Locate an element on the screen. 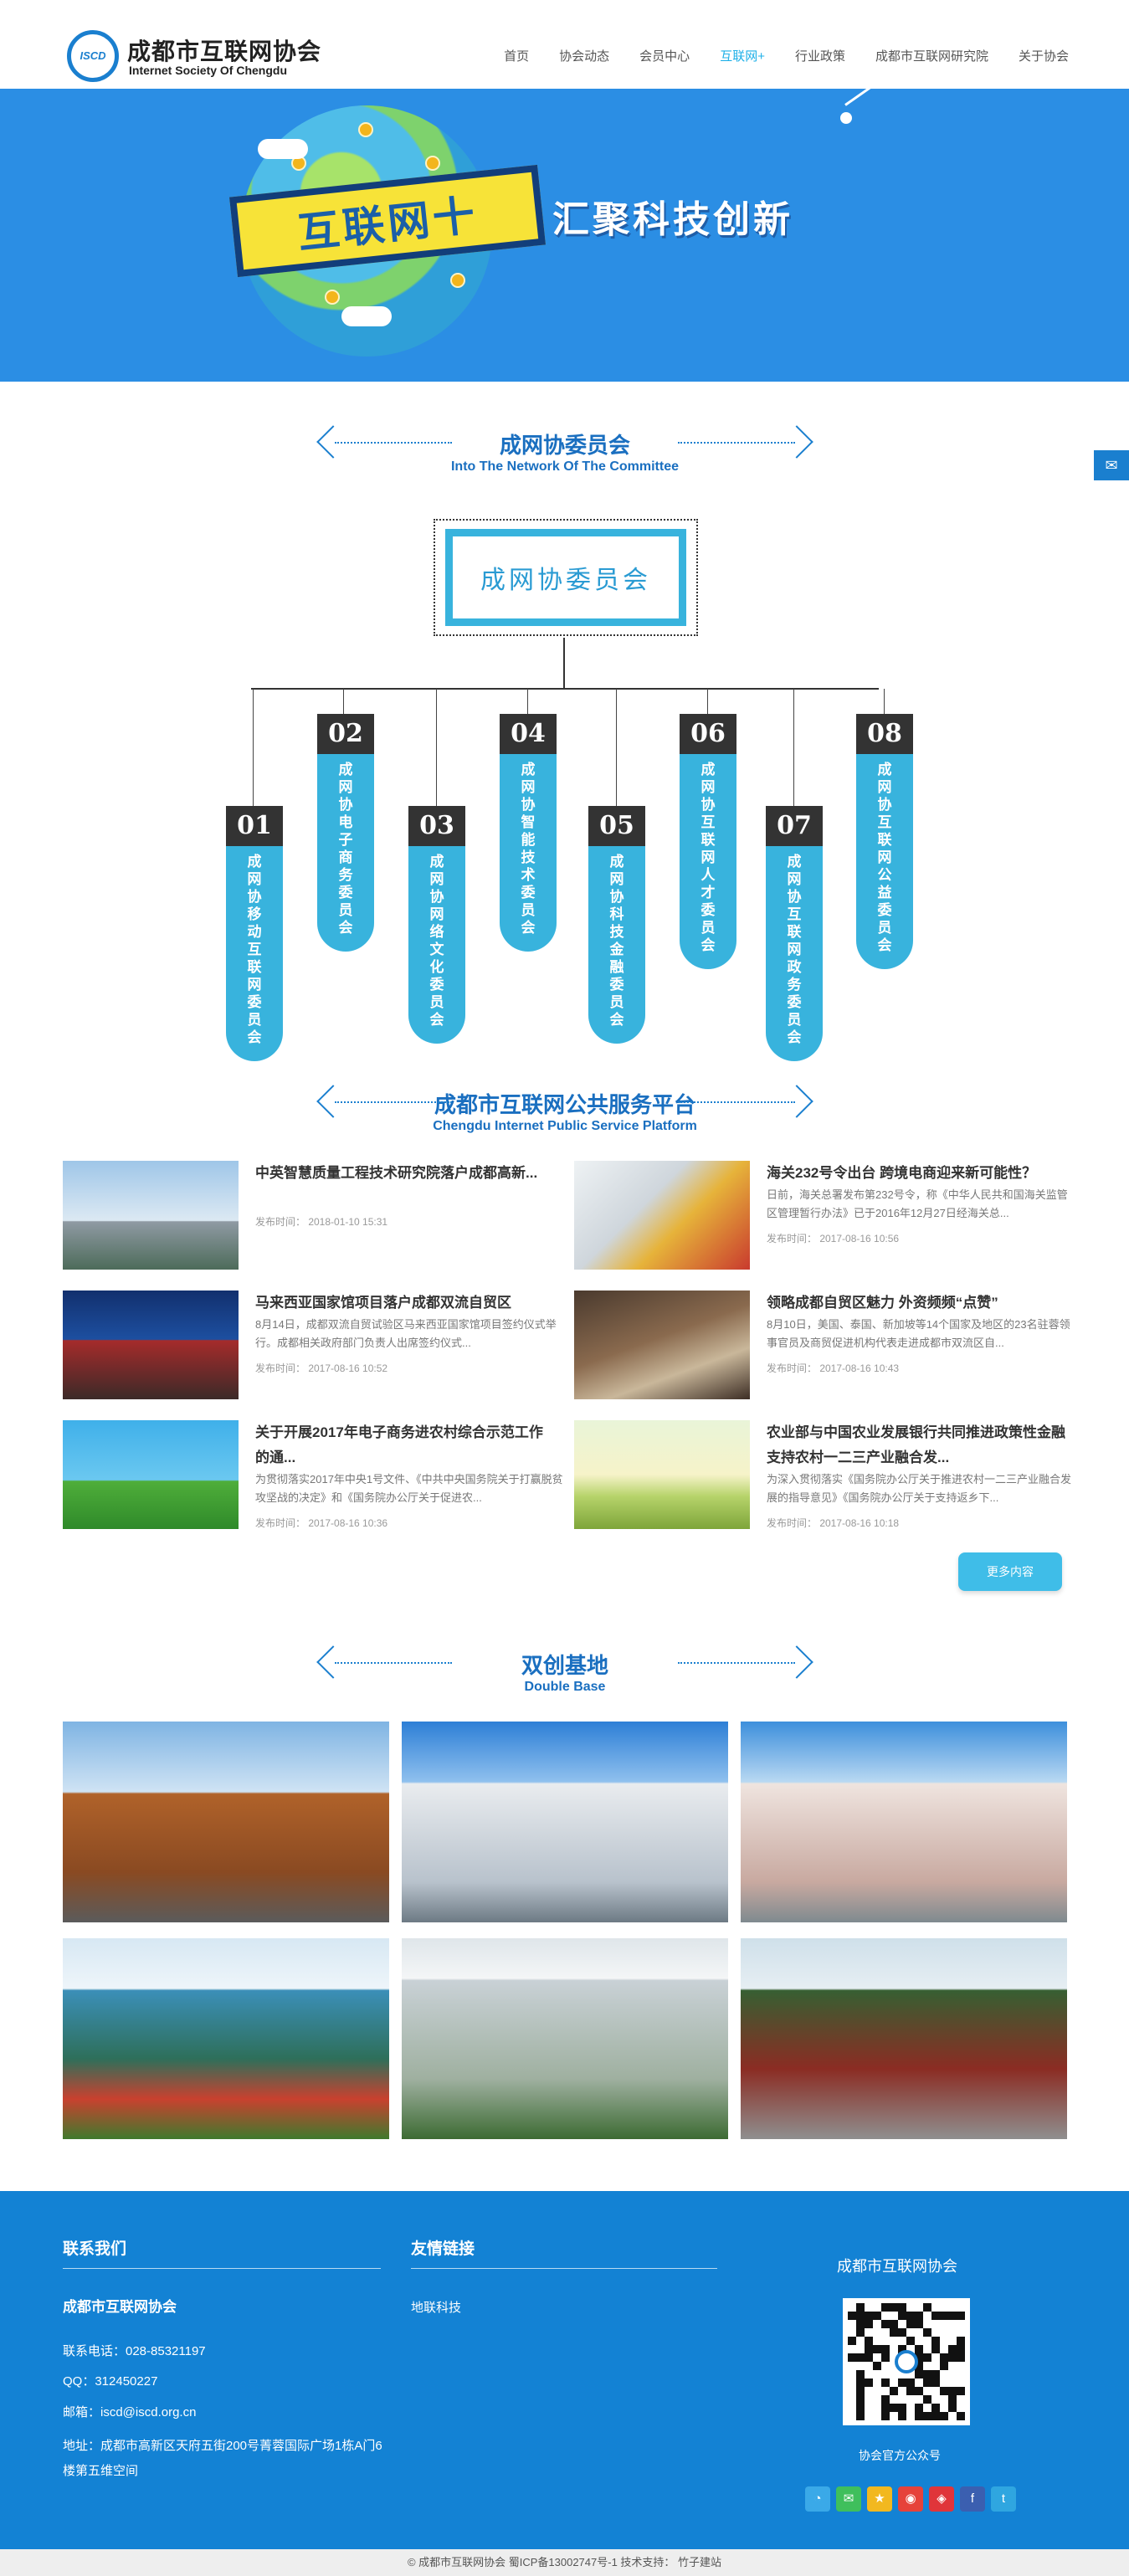  committee-item-06: 06 成网协互联网人才委员会 is located at coordinates (708, 841).